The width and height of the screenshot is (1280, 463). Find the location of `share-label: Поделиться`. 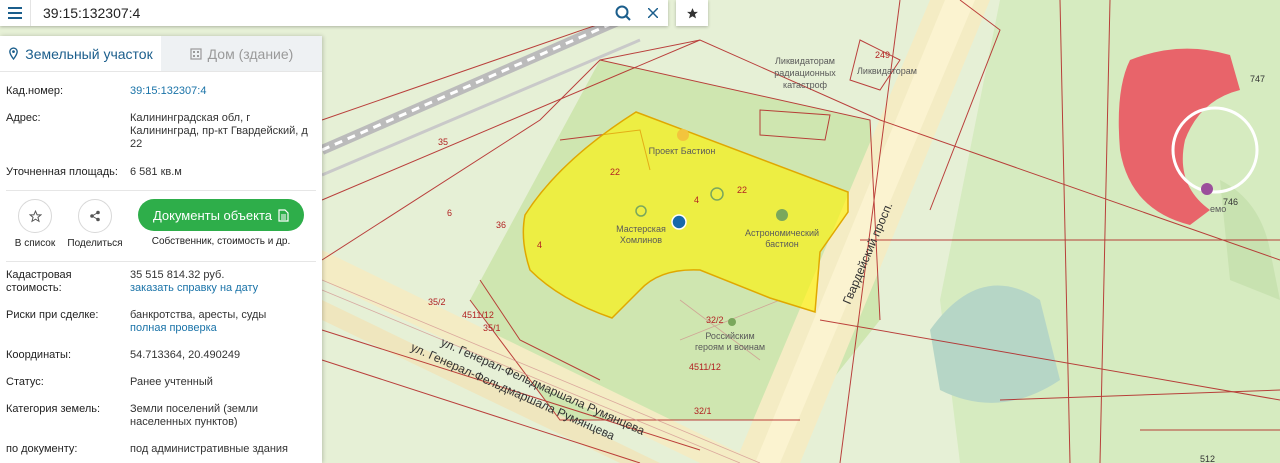

share-label: Поделиться is located at coordinates (95, 243).